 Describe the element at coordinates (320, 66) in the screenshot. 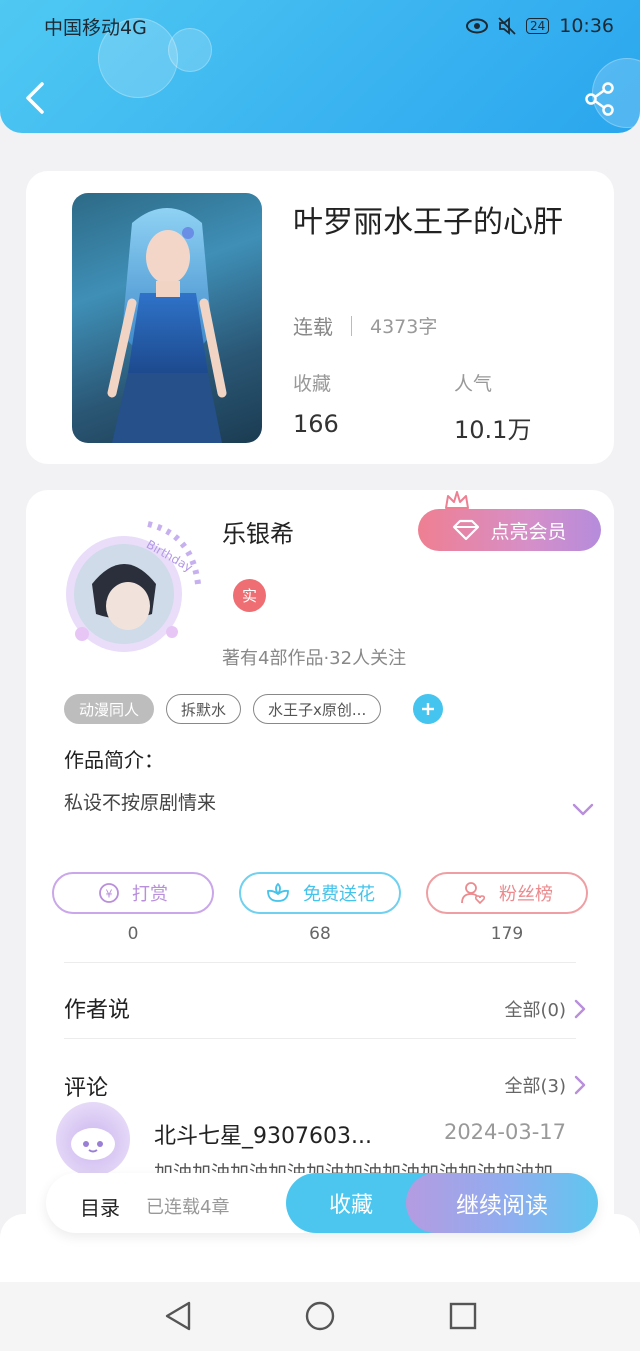

I see `header: 中国移动4G 24 10:36` at that location.